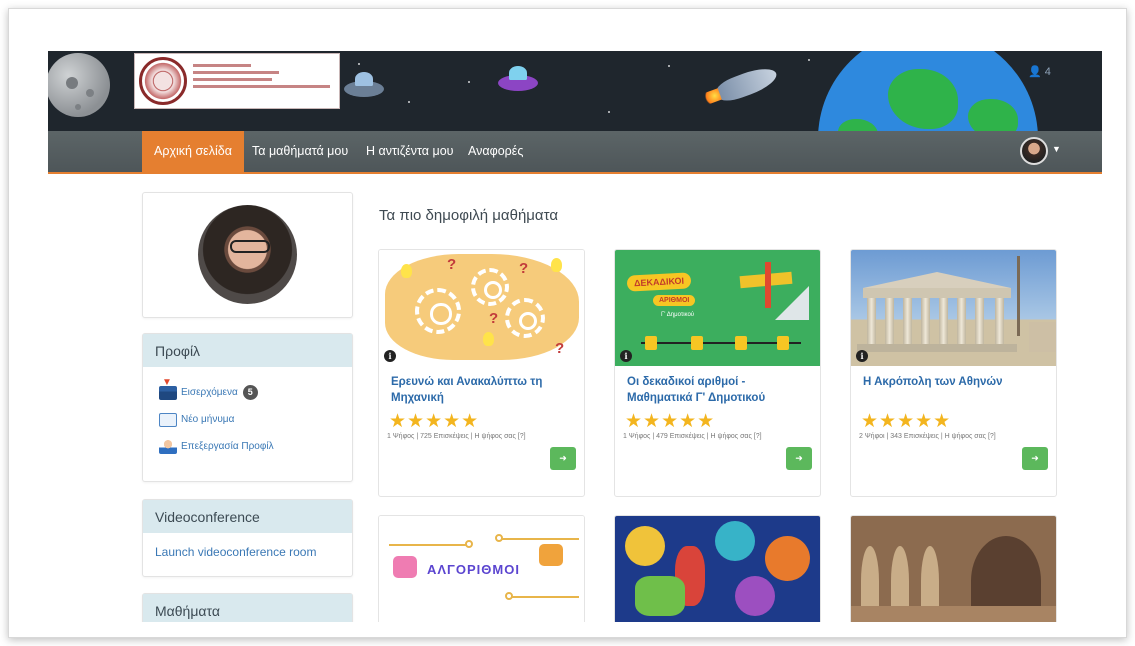 The width and height of the screenshot is (1135, 646). What do you see at coordinates (792, 303) in the screenshot?
I see `set-square-icon` at bounding box center [792, 303].